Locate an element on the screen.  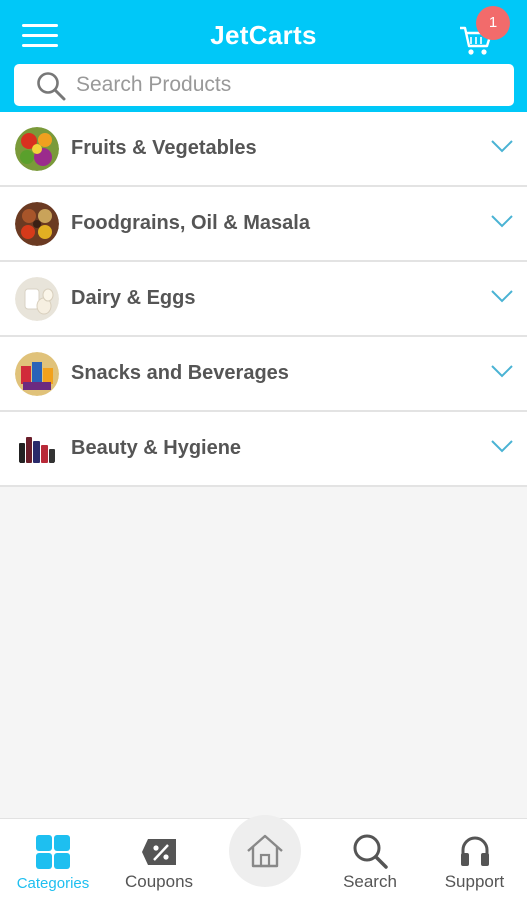
nav-coupons: Coupons is located at coordinates (159, 859).